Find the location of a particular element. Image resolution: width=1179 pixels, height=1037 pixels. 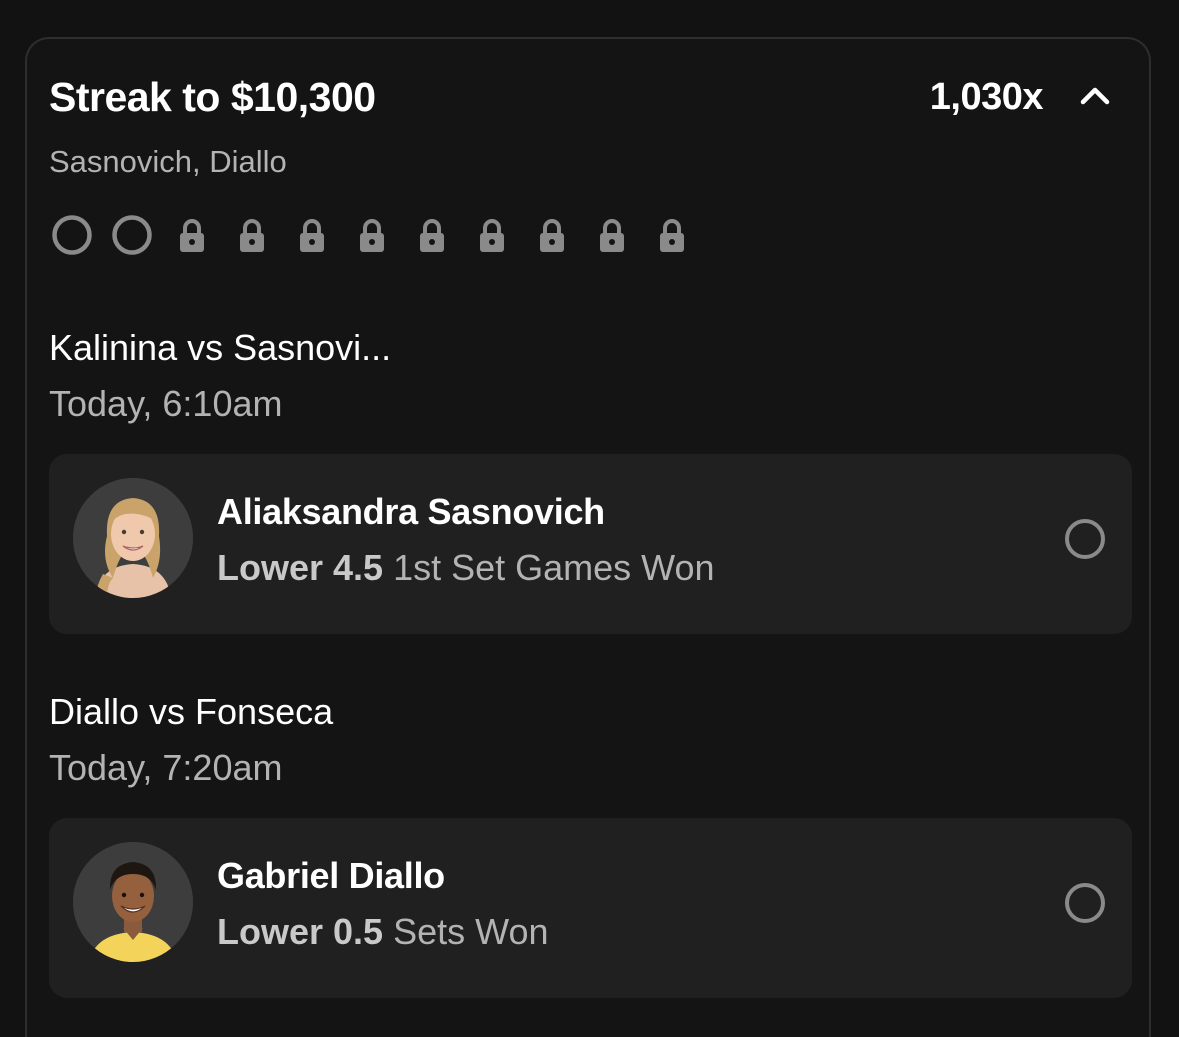

streak-progress is located at coordinates (381, 235).